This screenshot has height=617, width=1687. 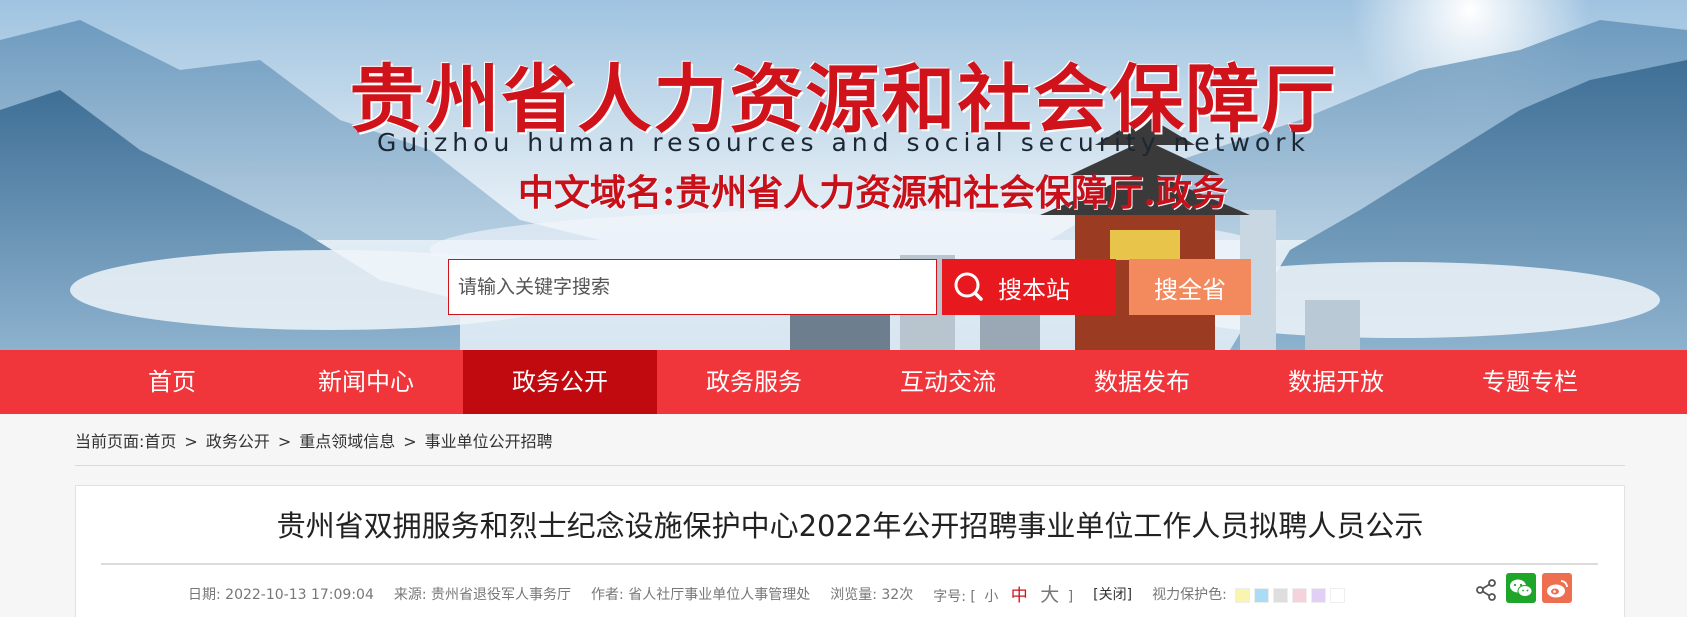 What do you see at coordinates (607, 595) in the screenshot?
I see `meta-author-label: 作者:` at bounding box center [607, 595].